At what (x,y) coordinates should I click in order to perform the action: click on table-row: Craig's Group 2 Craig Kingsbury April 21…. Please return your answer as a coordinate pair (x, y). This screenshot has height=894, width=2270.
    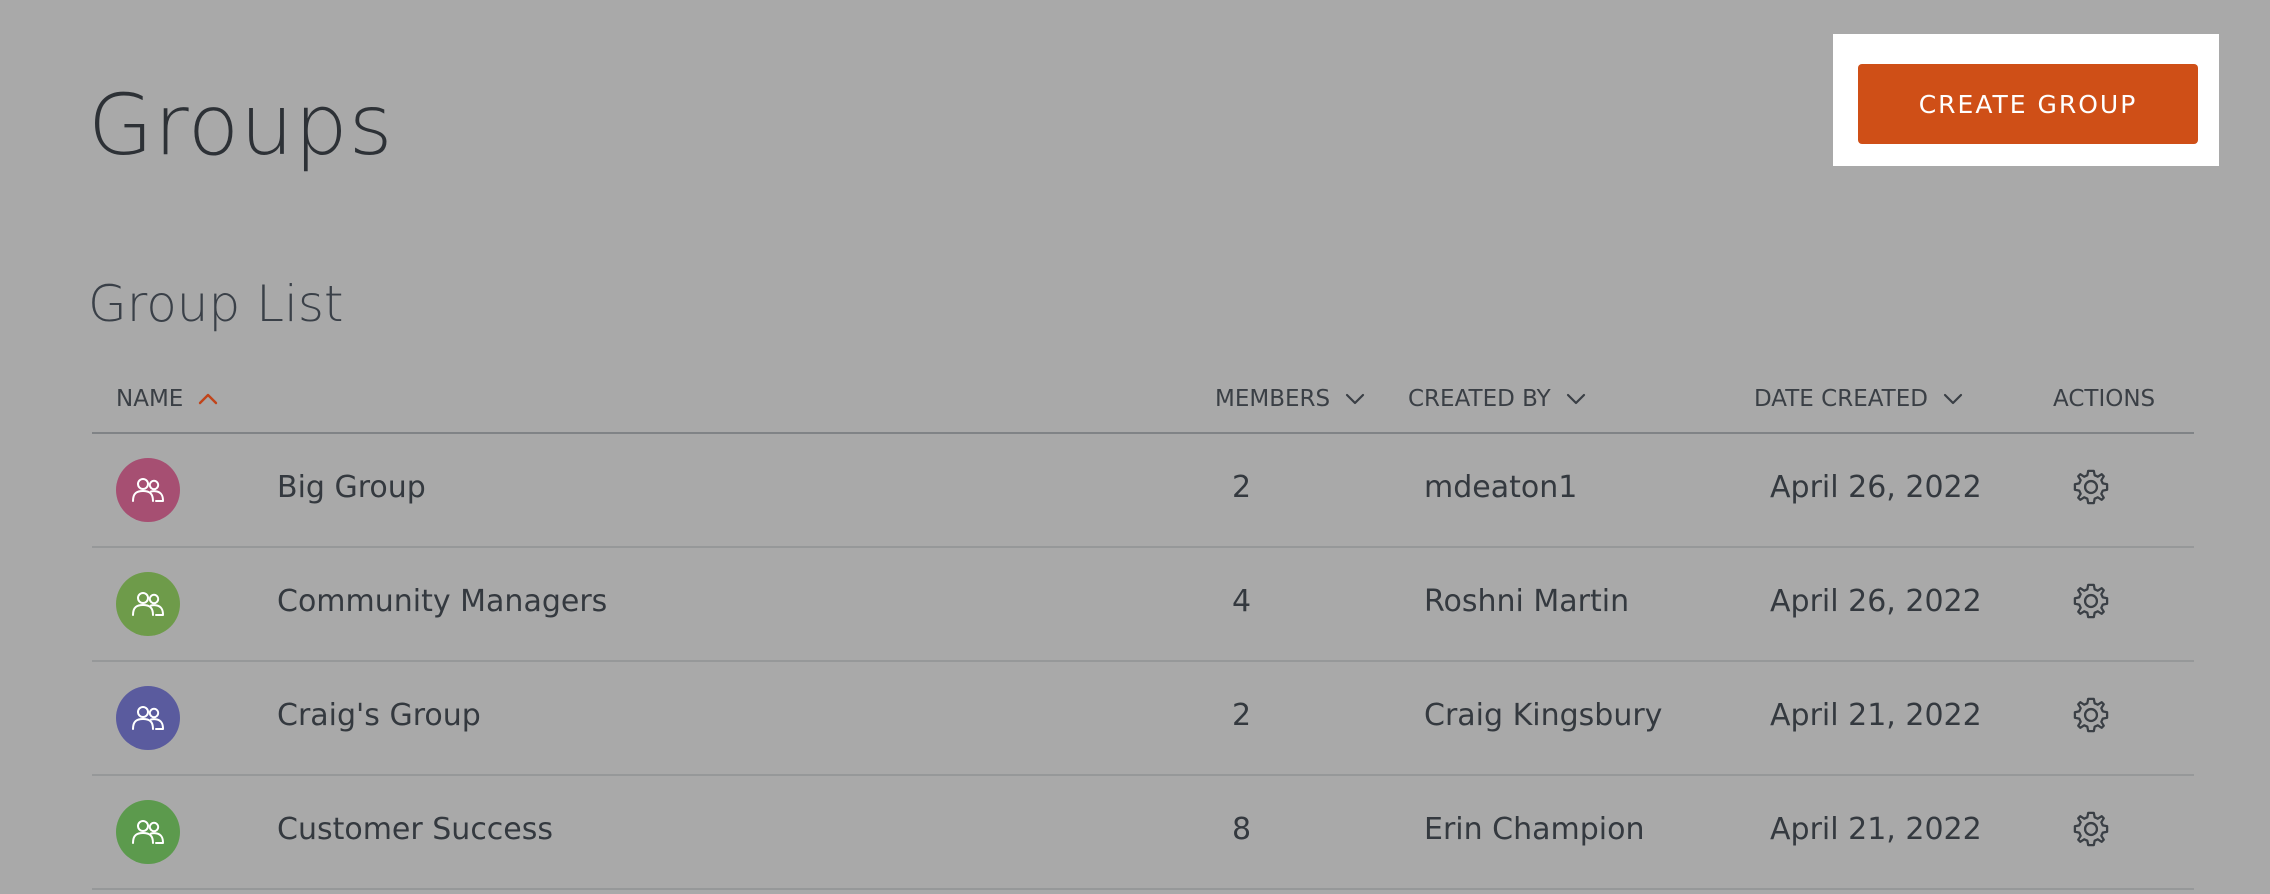
    Looking at the image, I should click on (1143, 719).